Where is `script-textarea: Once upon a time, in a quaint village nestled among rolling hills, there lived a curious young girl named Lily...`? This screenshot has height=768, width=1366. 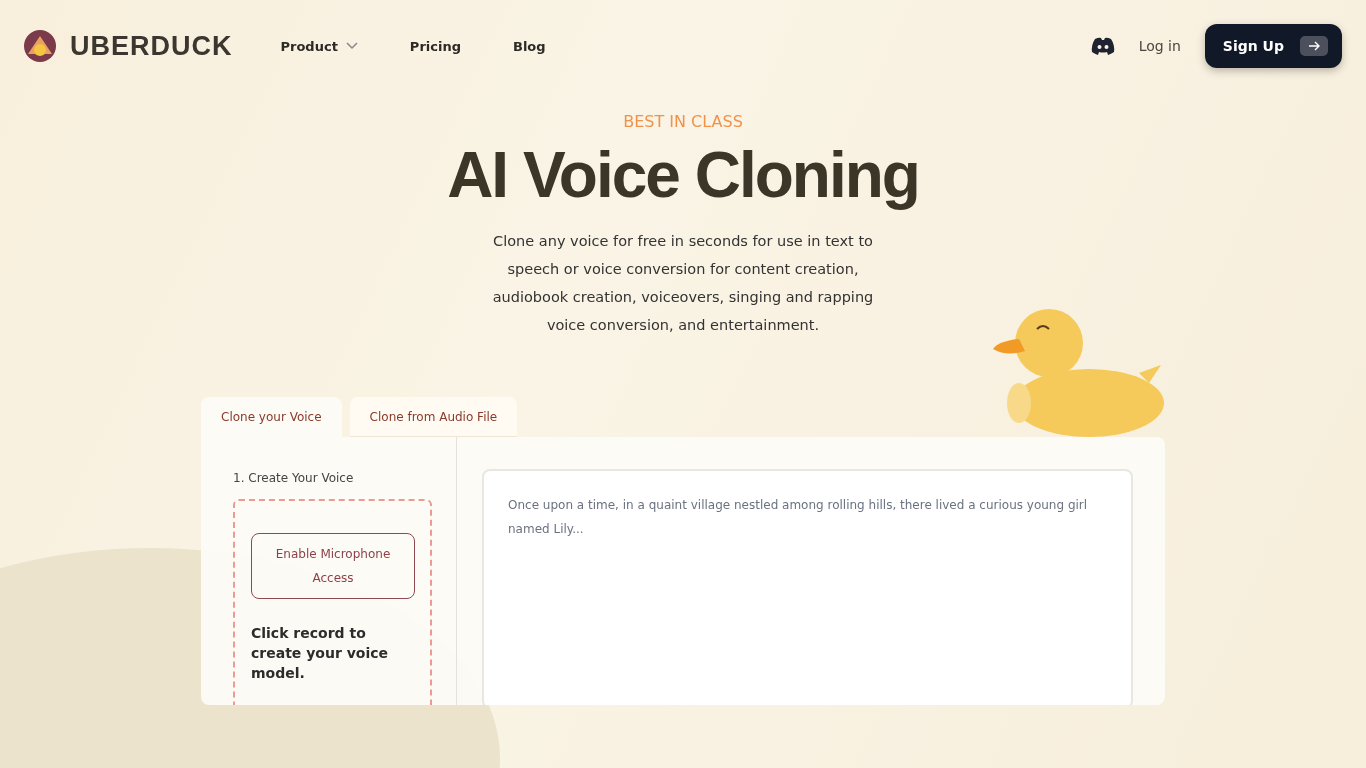 script-textarea: Once upon a time, in a quaint village nestled among rolling hills, there lived a curious young girl named Lily... is located at coordinates (807, 587).